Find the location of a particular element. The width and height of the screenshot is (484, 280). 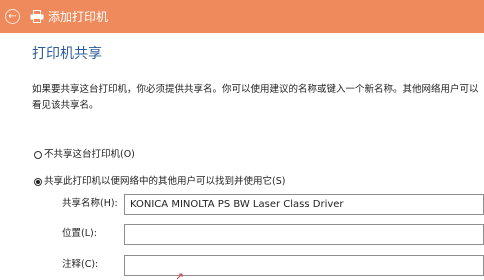

location-label: 位置(L): is located at coordinates (79, 233).